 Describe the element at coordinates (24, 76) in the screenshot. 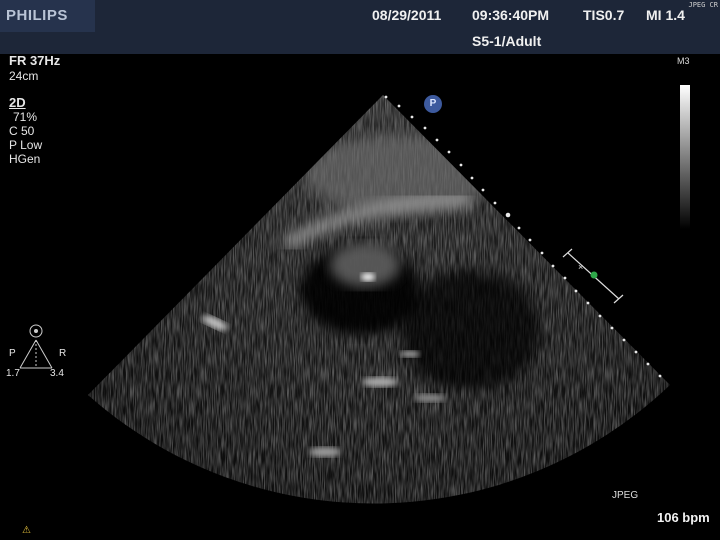

I see `depth-value: 24cm` at that location.